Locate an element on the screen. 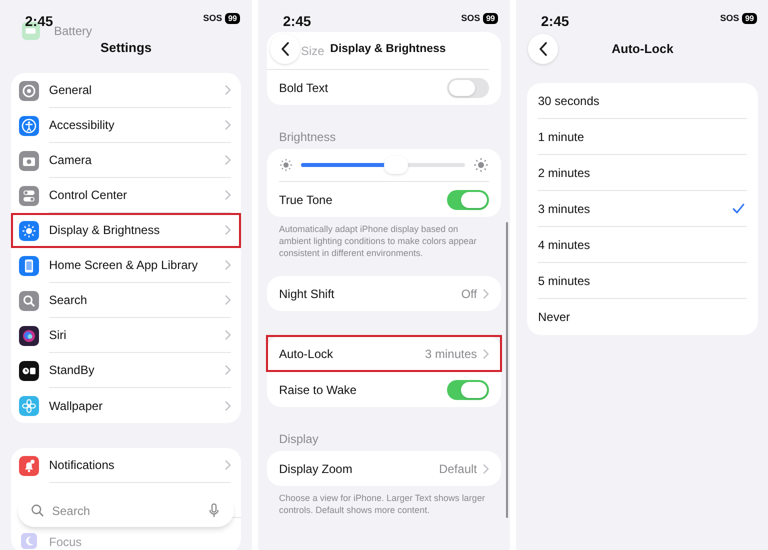  faded-row-label: Size is located at coordinates (312, 51).